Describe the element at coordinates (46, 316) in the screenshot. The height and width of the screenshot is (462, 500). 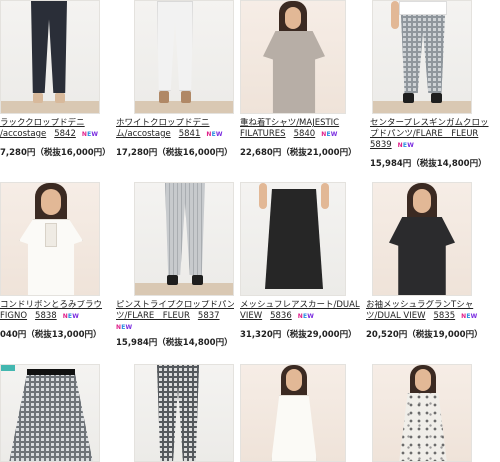
I see `product-code: 5838` at that location.